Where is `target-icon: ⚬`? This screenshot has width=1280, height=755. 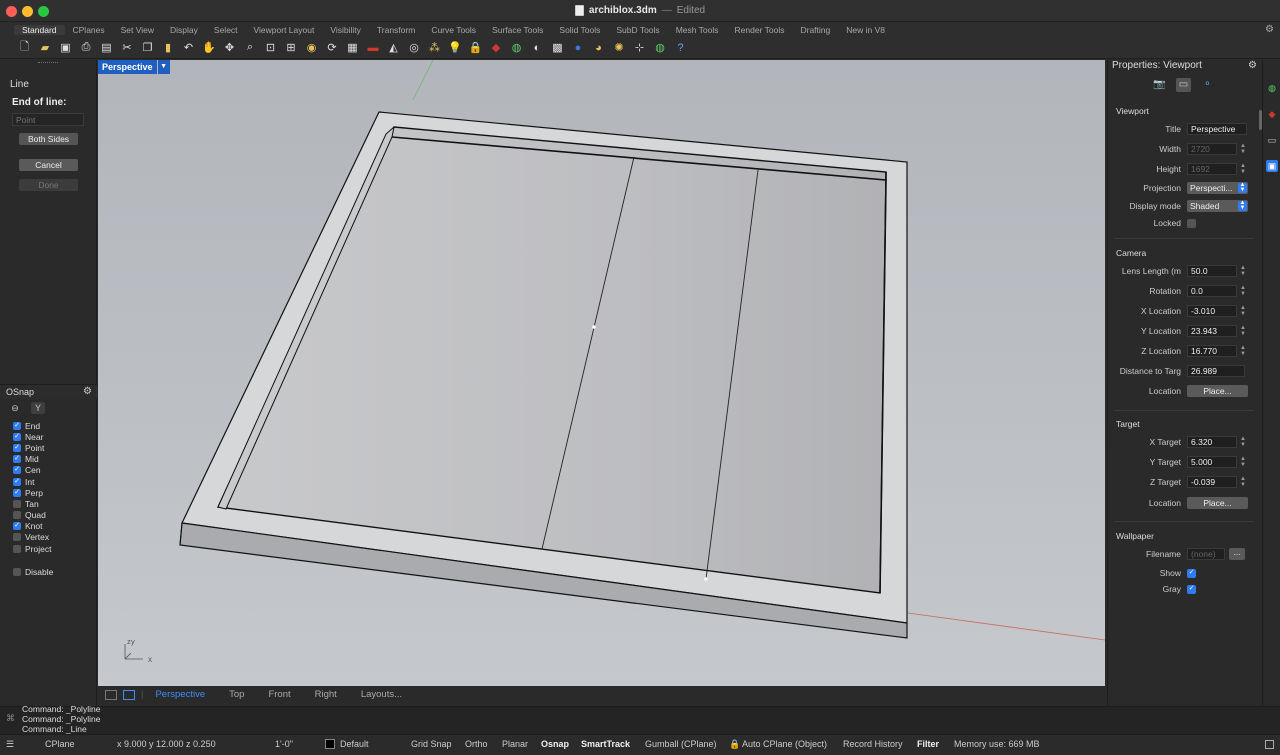 target-icon: ⚬ is located at coordinates (1207, 85).